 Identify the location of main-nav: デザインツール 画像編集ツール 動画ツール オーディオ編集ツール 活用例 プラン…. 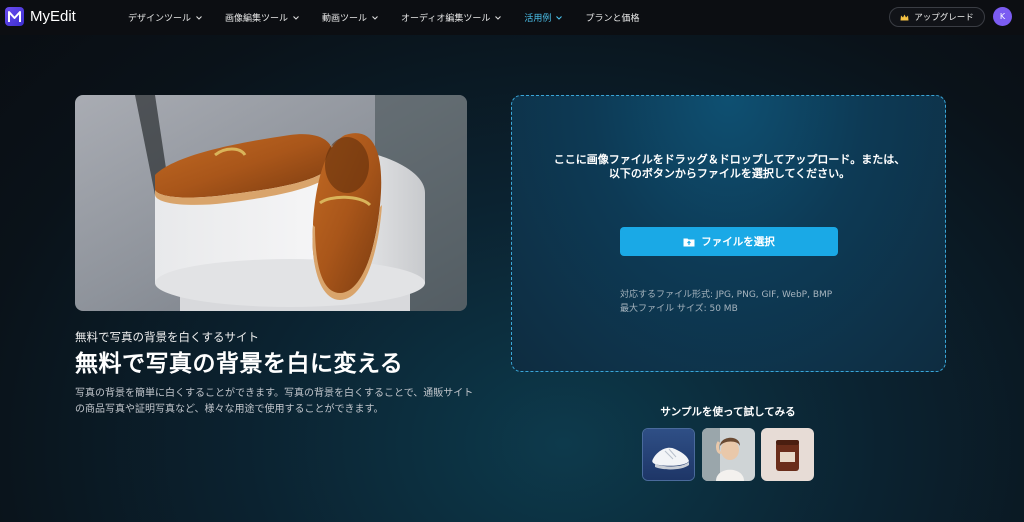
(394, 17).